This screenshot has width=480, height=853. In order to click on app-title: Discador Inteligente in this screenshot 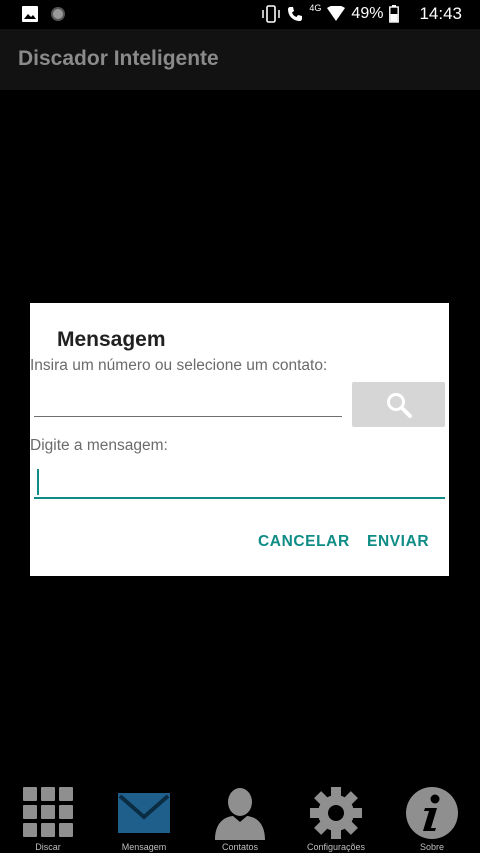, I will do `click(118, 58)`.